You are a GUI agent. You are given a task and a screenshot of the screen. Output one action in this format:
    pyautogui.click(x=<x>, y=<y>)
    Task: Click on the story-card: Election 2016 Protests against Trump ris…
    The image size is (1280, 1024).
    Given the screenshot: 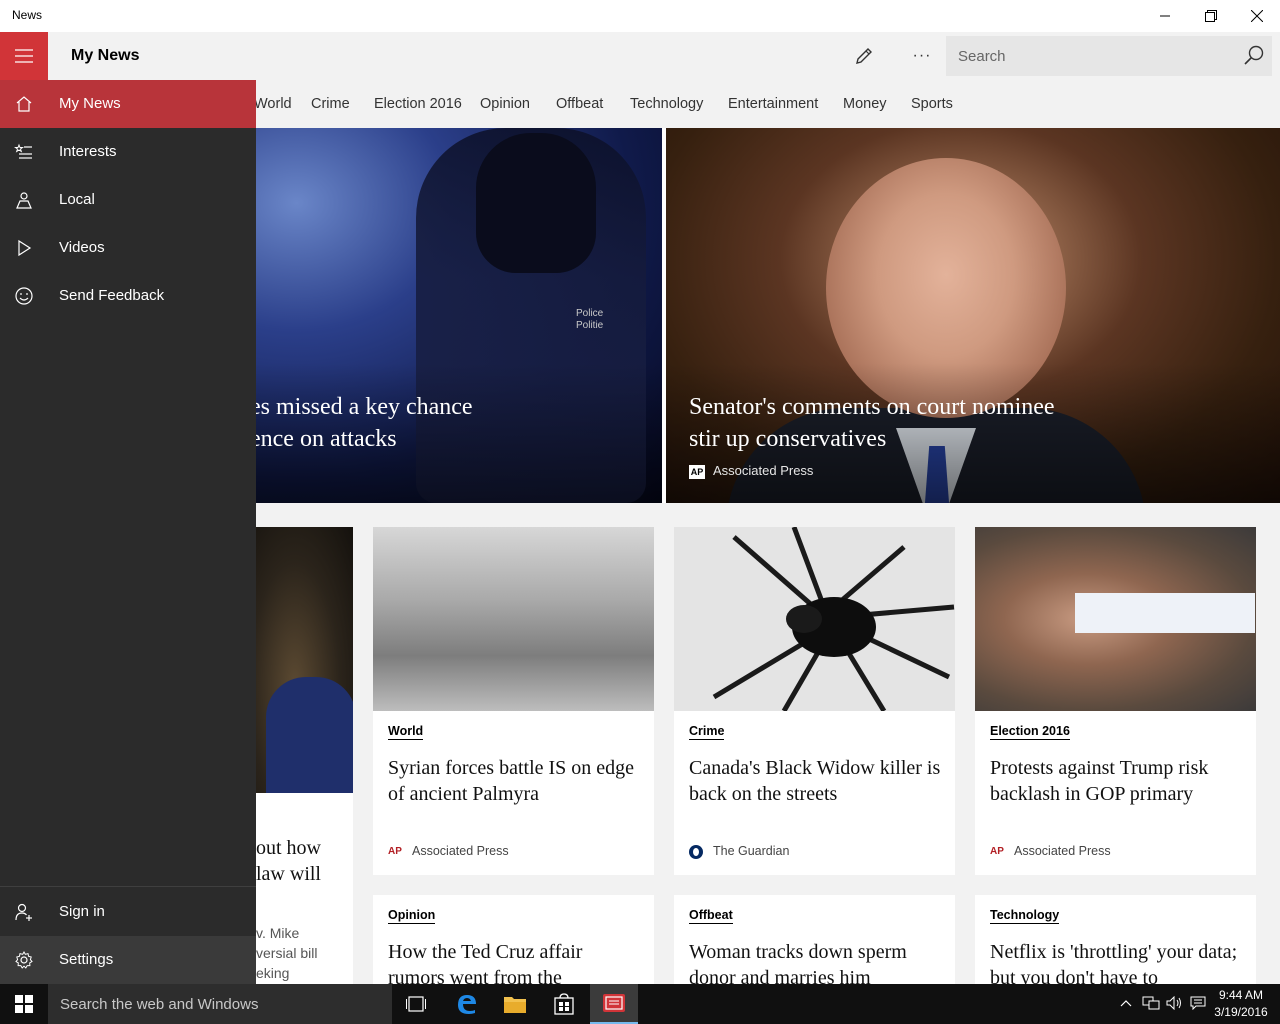 What is the action you would take?
    pyautogui.click(x=1115, y=701)
    